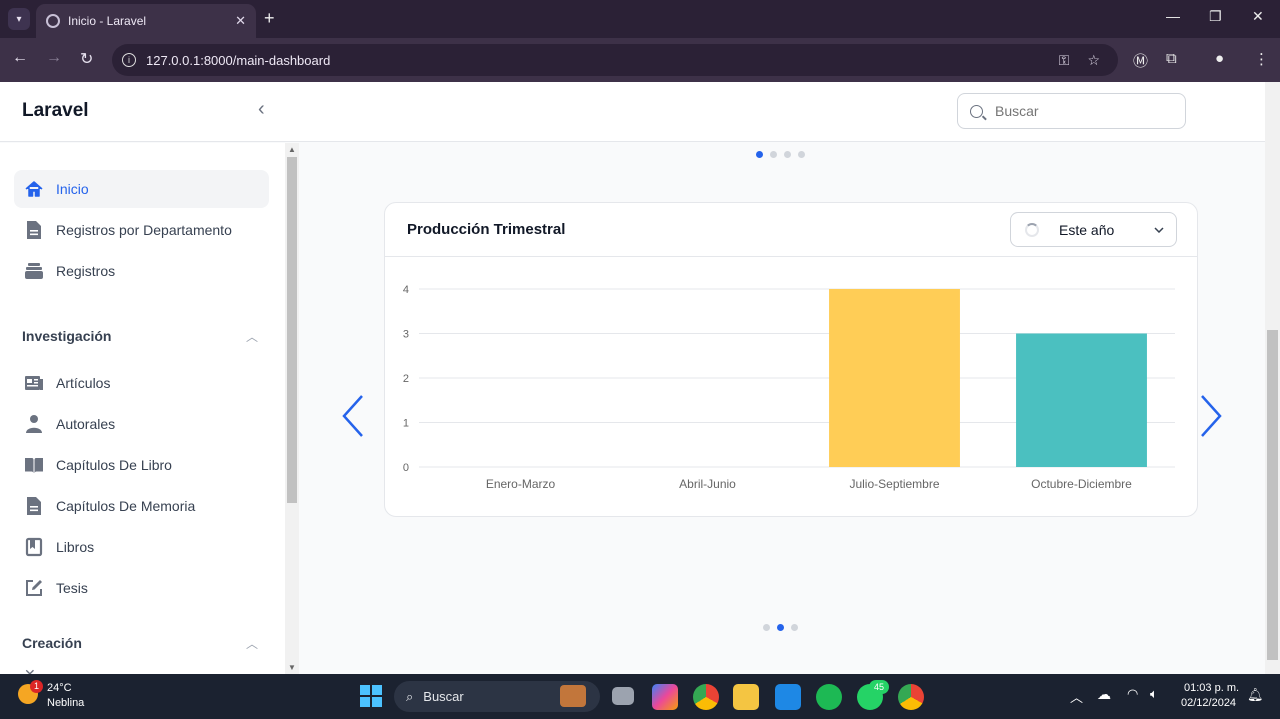 The height and width of the screenshot is (719, 1280). What do you see at coordinates (1064, 60) in the screenshot?
I see `key-icon: ⚿` at bounding box center [1064, 60].